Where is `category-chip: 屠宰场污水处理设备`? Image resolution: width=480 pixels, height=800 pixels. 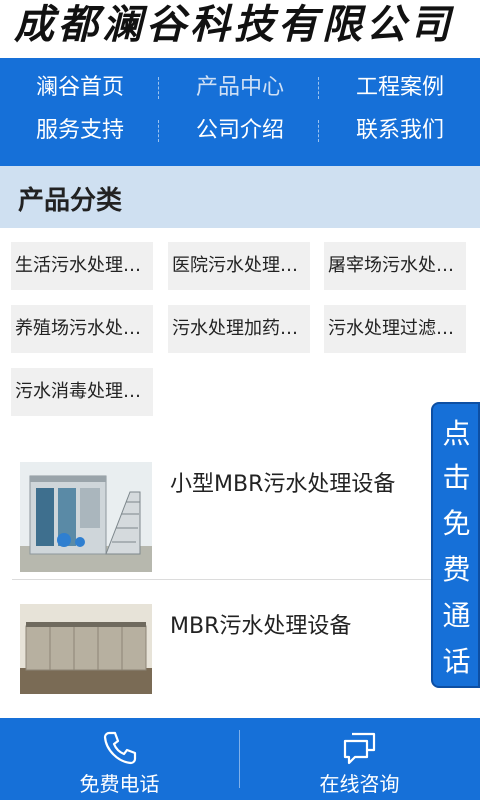
category-chip: 屠宰场污水处理设备 is located at coordinates (395, 266).